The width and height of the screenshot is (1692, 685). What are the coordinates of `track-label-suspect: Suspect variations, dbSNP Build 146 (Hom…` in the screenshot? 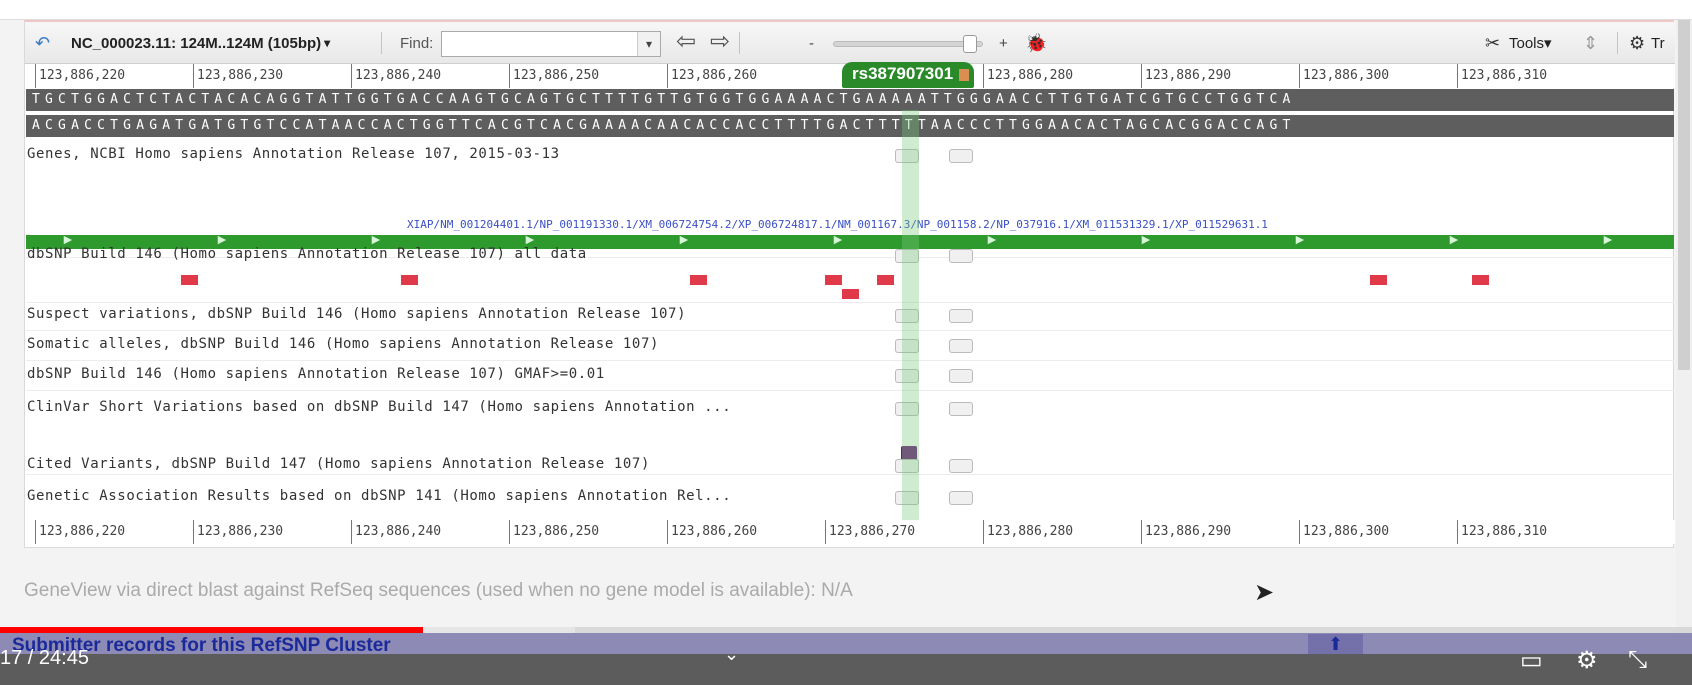 It's located at (357, 314).